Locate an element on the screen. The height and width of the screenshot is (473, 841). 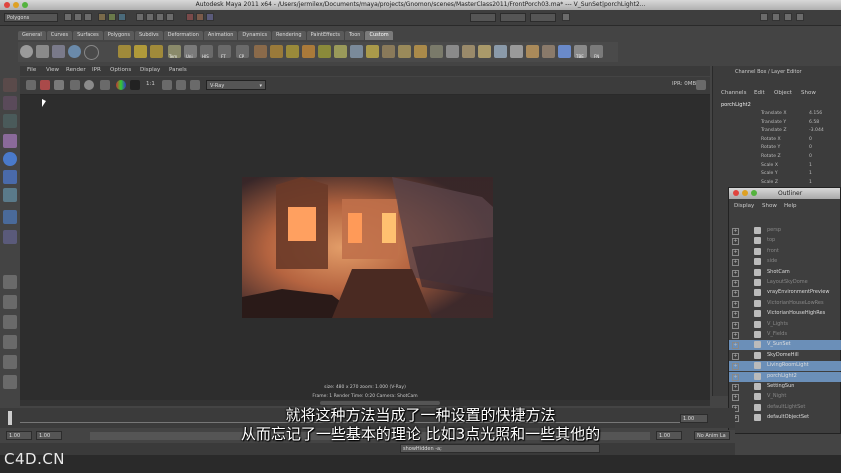
rotate-tool-icon is located at coordinates (10, 159).